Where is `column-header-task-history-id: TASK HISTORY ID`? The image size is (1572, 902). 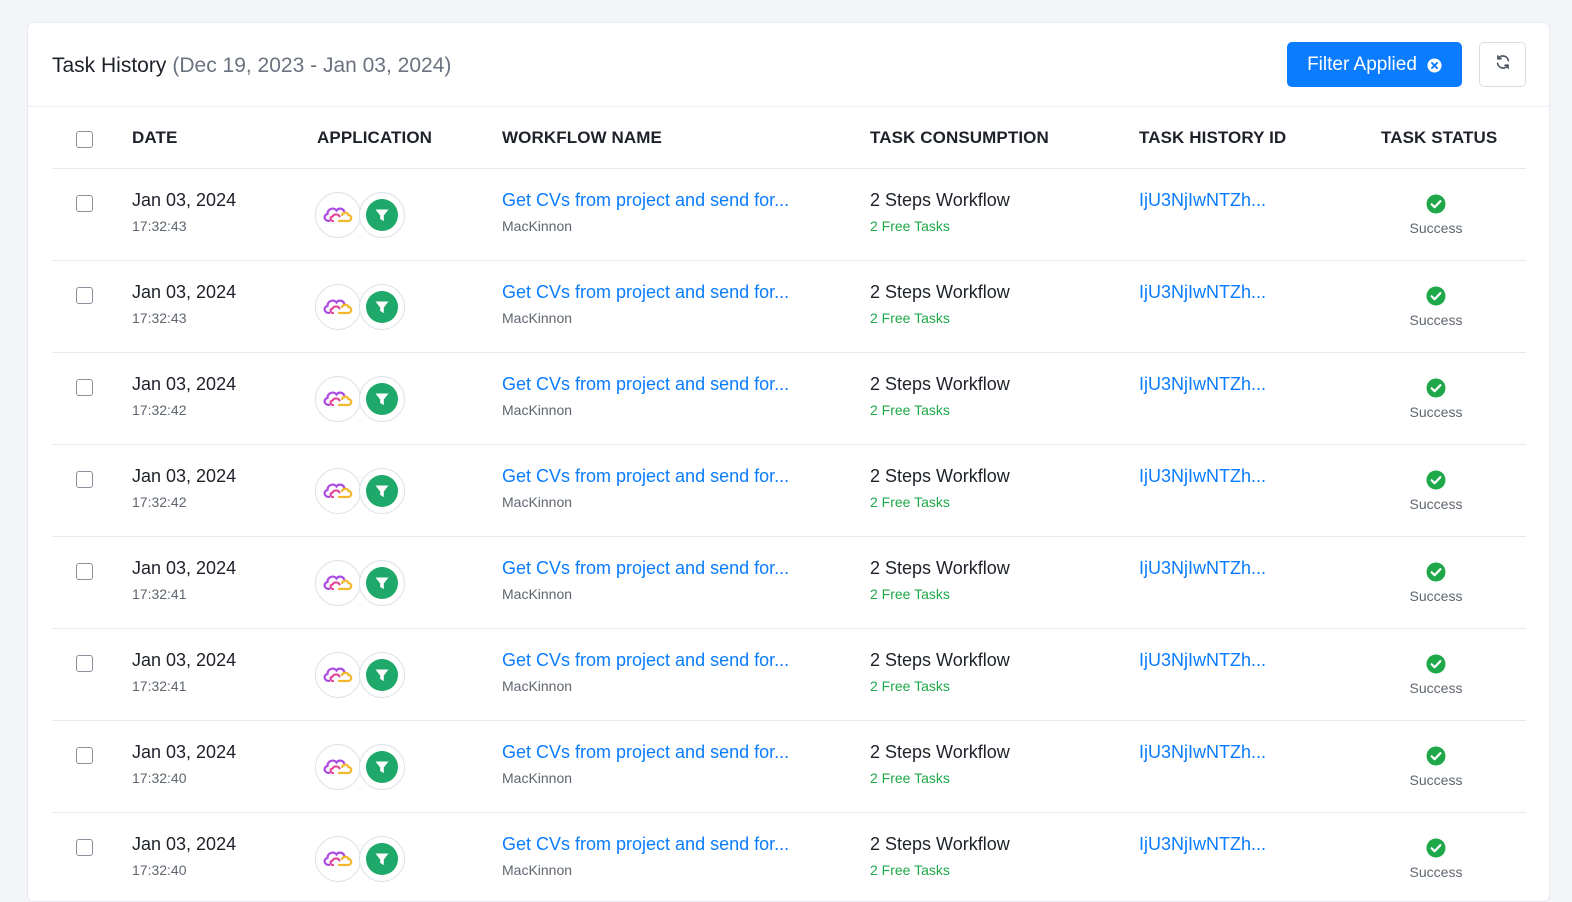
column-header-task-history-id: TASK HISTORY ID is located at coordinates (1213, 137).